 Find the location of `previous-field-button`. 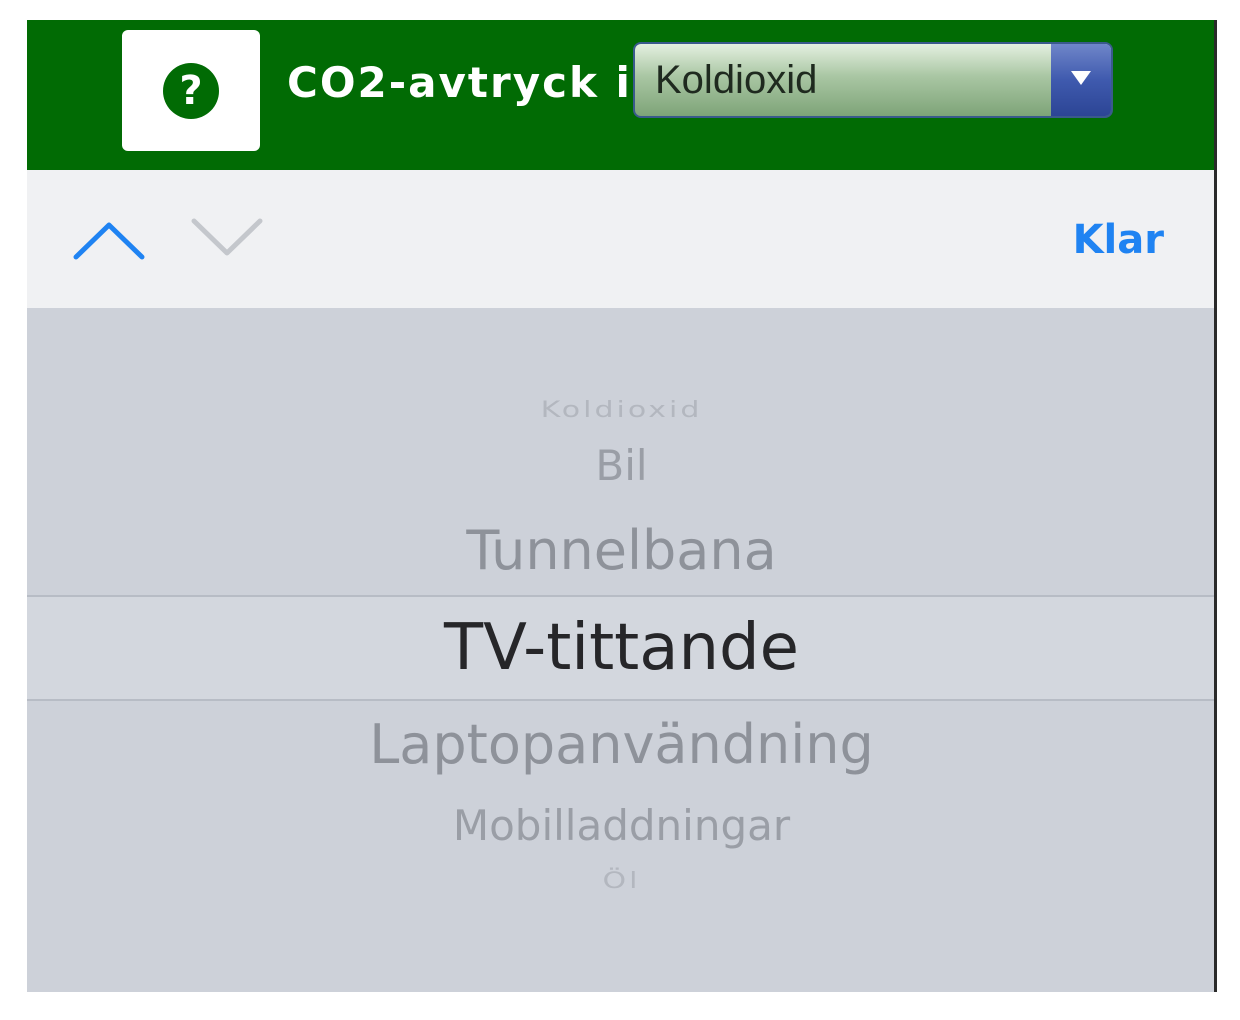

previous-field-button is located at coordinates (109, 240).